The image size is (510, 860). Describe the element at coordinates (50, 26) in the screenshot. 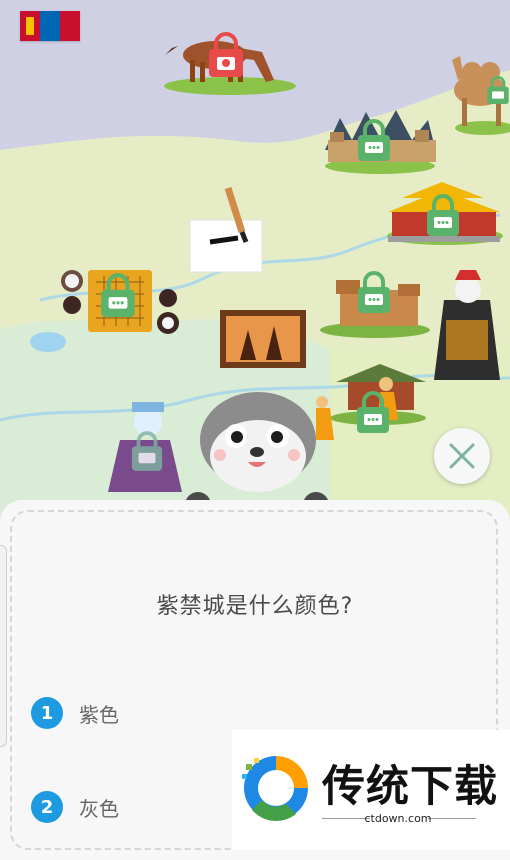

I see `mongolia-flag-icon` at that location.